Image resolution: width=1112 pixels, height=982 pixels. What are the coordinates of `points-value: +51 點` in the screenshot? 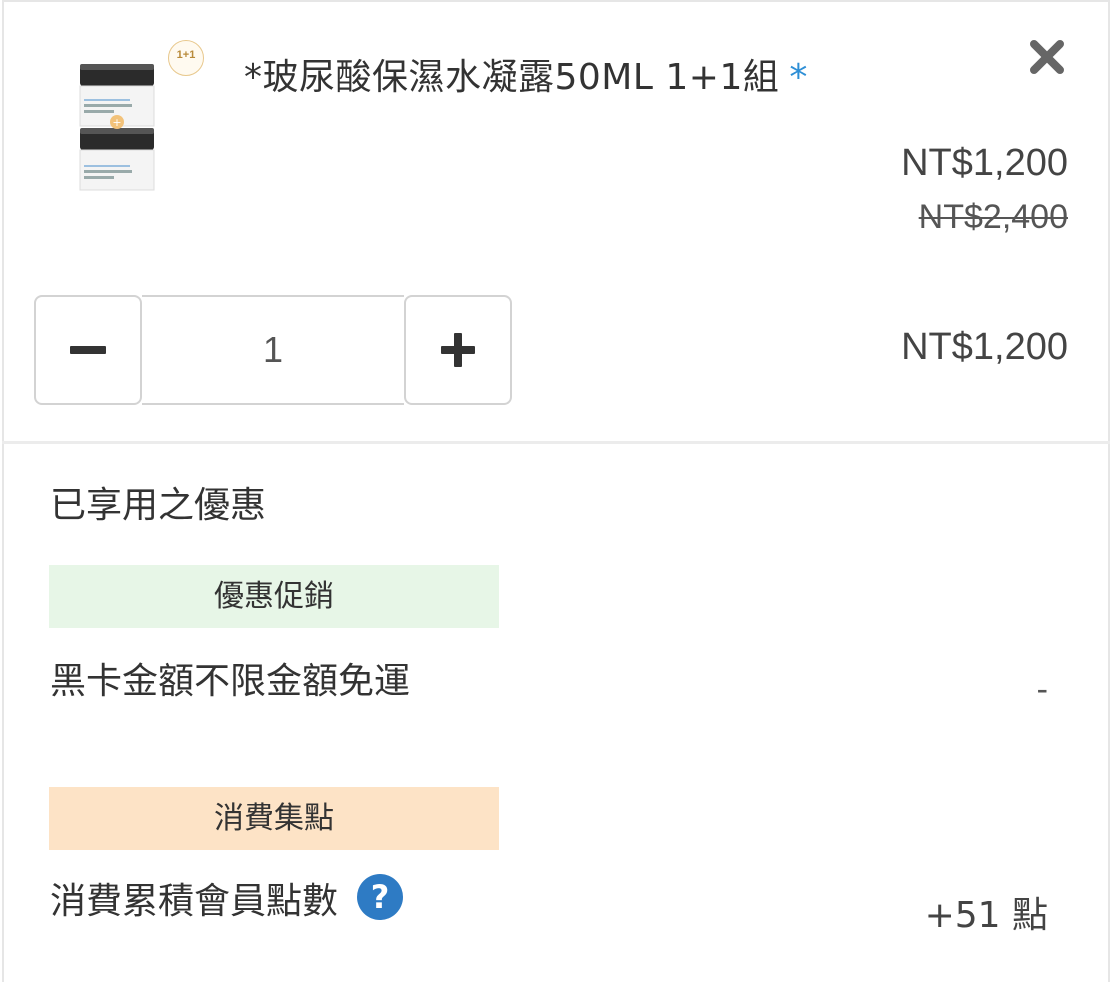 It's located at (986, 915).